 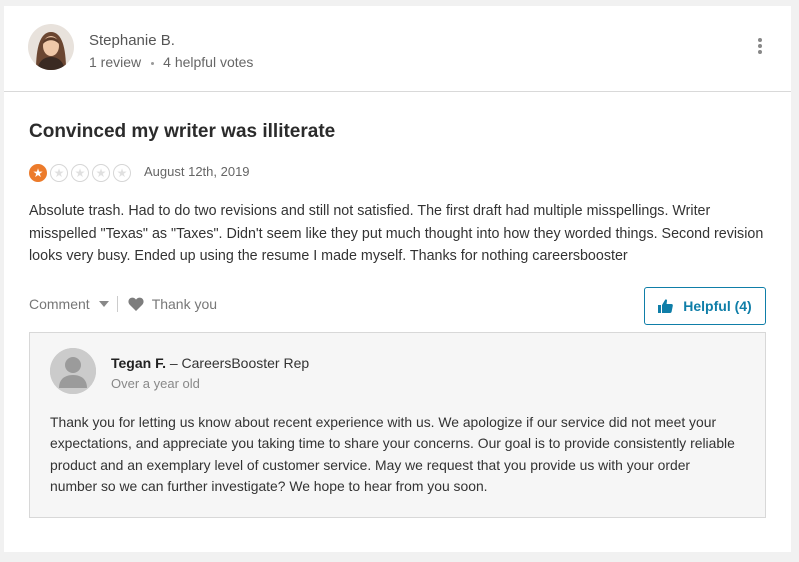 I want to click on reply-author: Tegan F. – CareersBooster Rep, so click(x=210, y=363).